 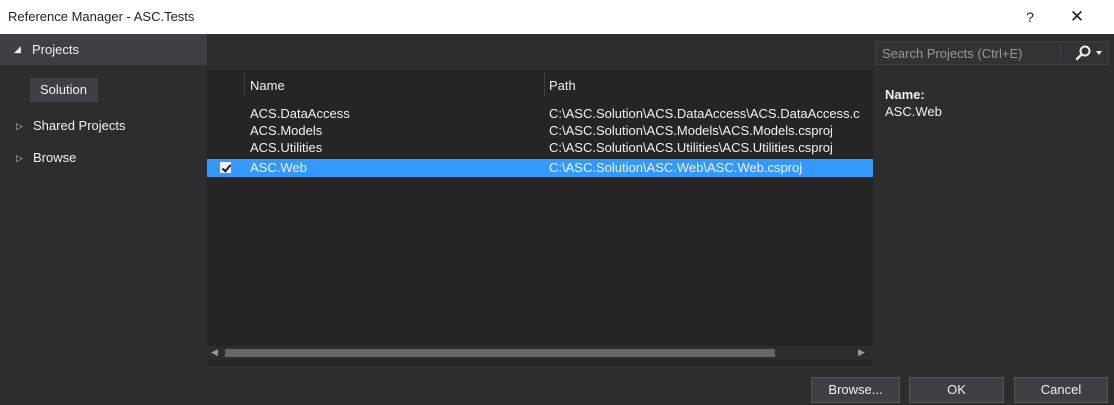 I want to click on detail-name-label: Name:, so click(x=905, y=94).